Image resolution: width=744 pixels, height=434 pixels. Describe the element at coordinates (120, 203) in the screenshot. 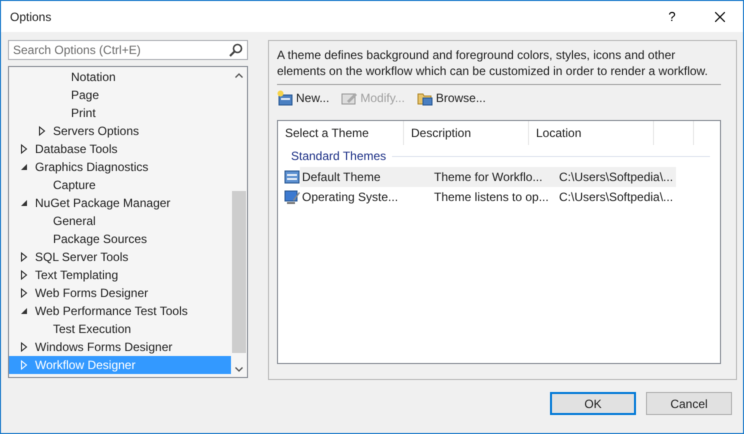

I see `tree-item: NuGet Package Manager` at that location.